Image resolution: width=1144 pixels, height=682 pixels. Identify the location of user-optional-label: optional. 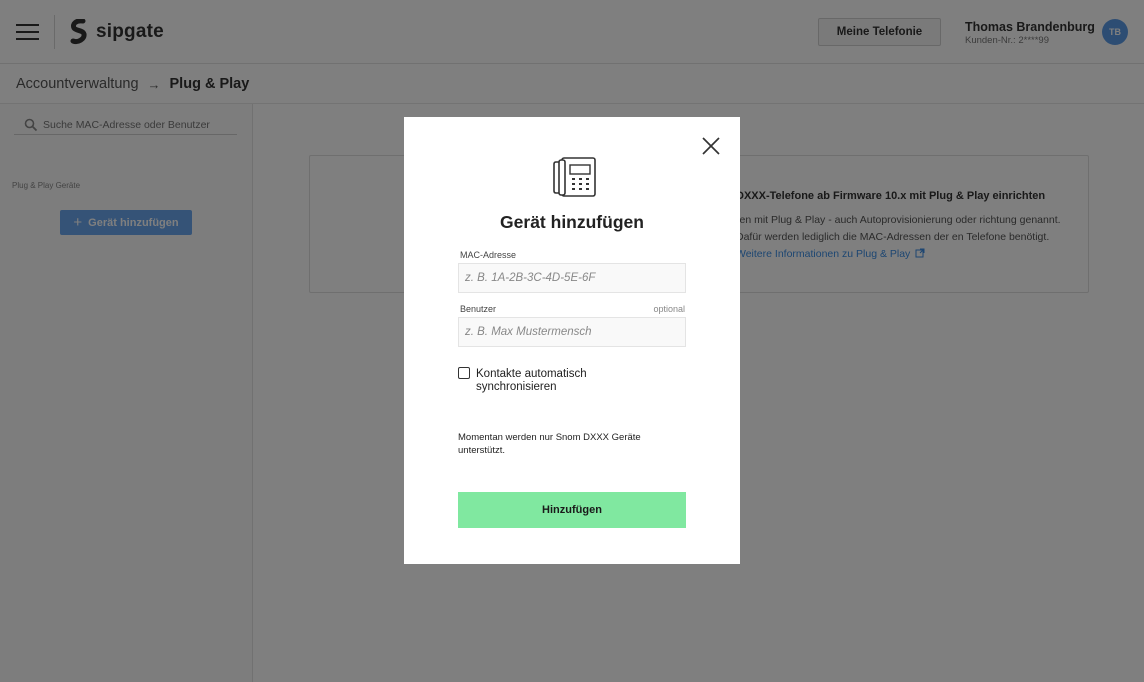
(669, 309).